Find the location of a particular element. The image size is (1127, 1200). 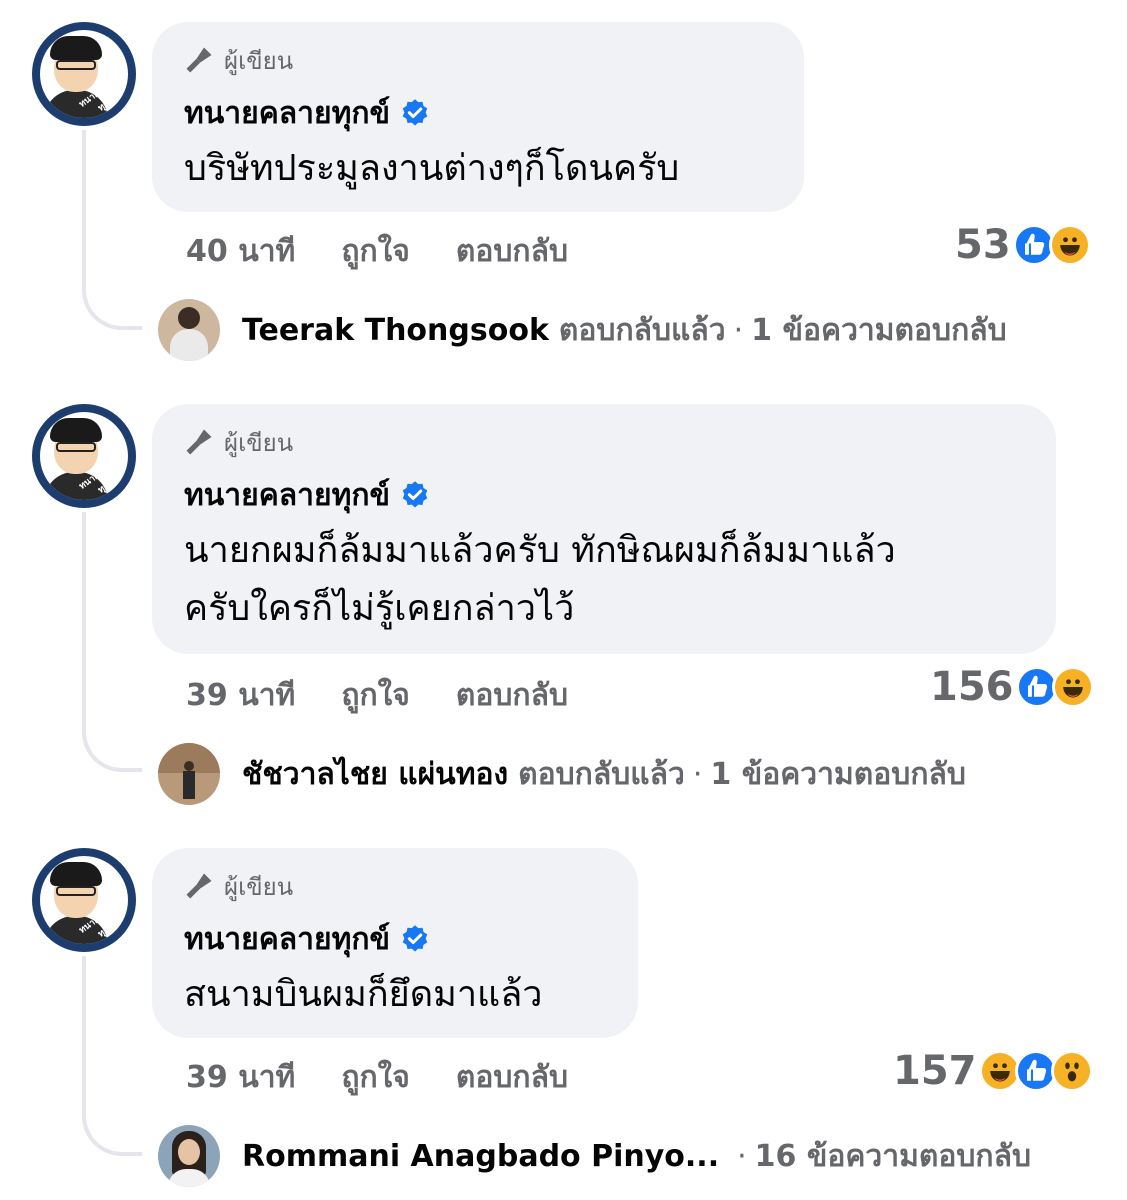

reply-author-name: Teerak Thongsook is located at coordinates (395, 330).